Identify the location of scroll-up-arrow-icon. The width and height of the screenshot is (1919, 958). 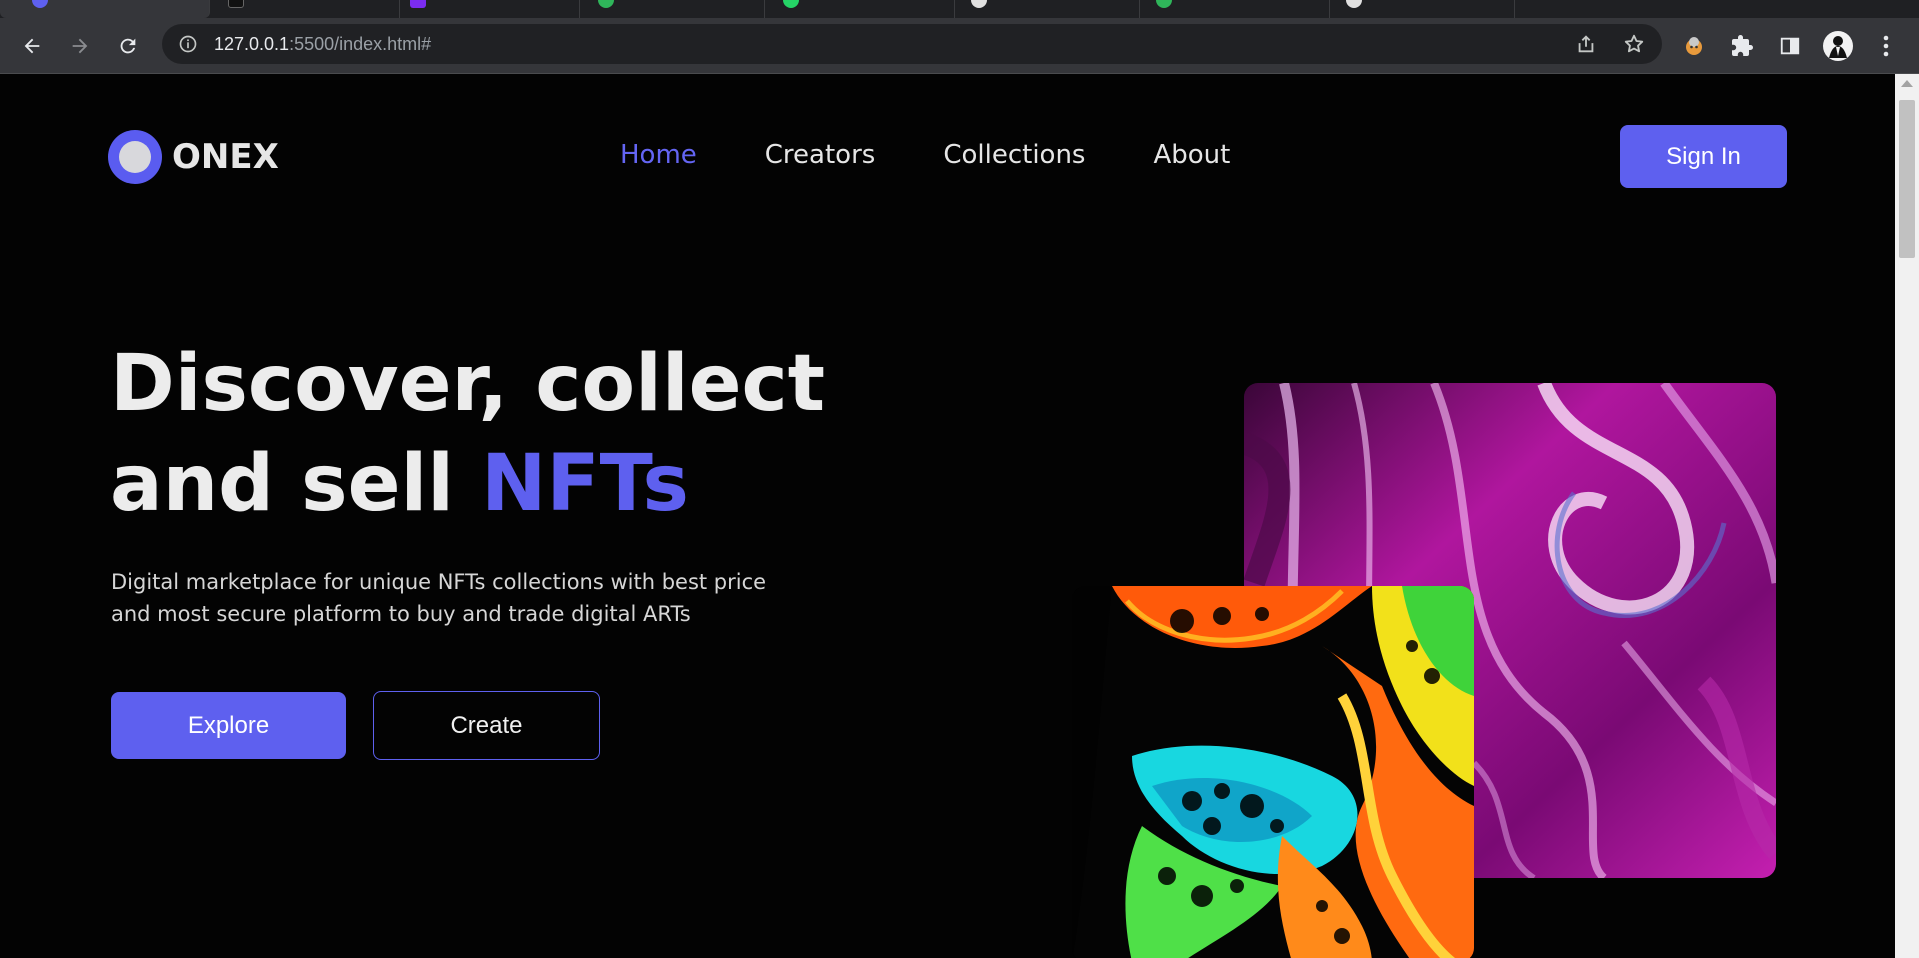
(1907, 83).